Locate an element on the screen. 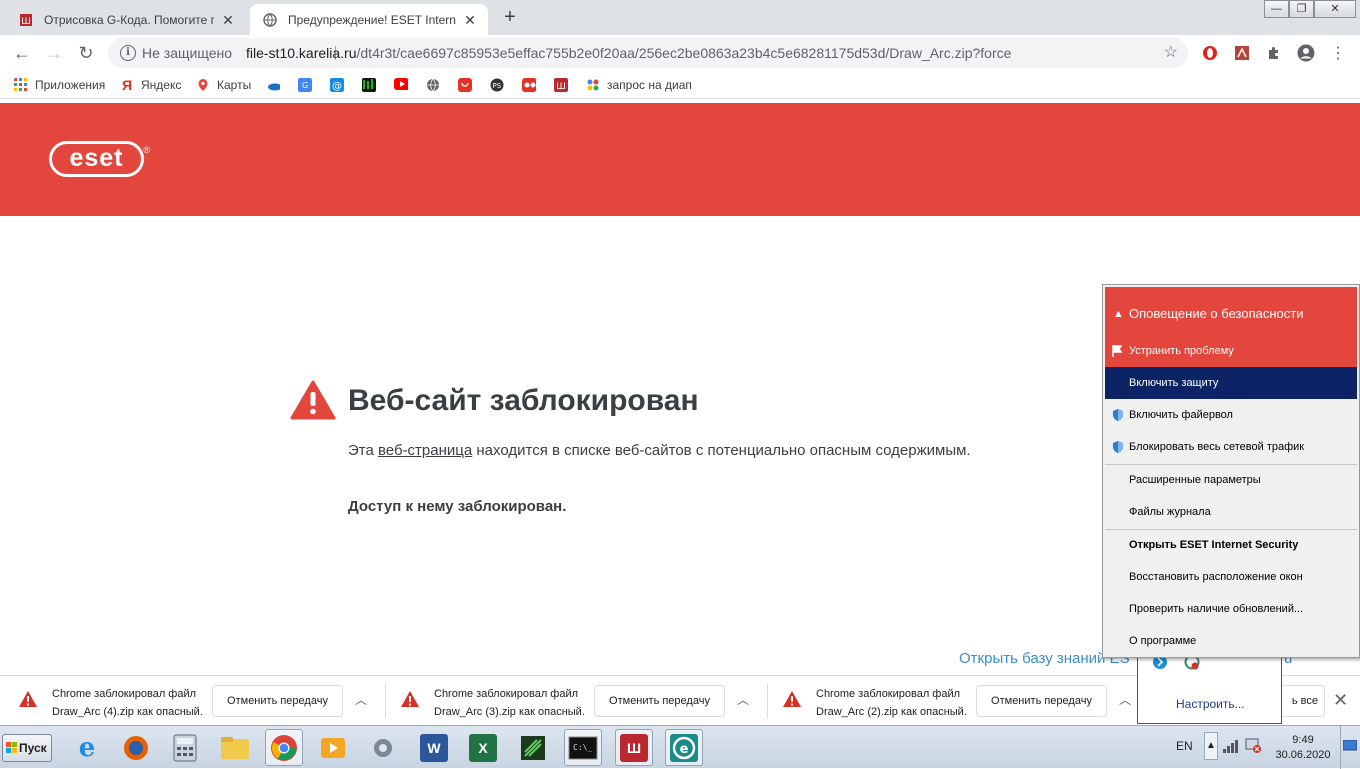 The height and width of the screenshot is (769, 1360). network-icon is located at coordinates (1253, 745).